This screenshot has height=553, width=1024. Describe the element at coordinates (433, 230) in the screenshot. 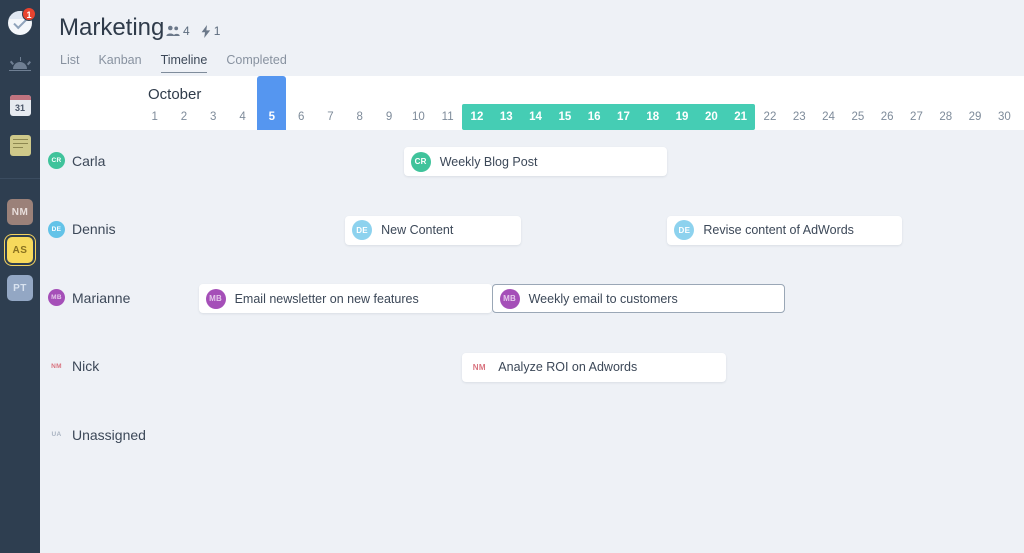

I see `task-bar: DE New Content` at that location.